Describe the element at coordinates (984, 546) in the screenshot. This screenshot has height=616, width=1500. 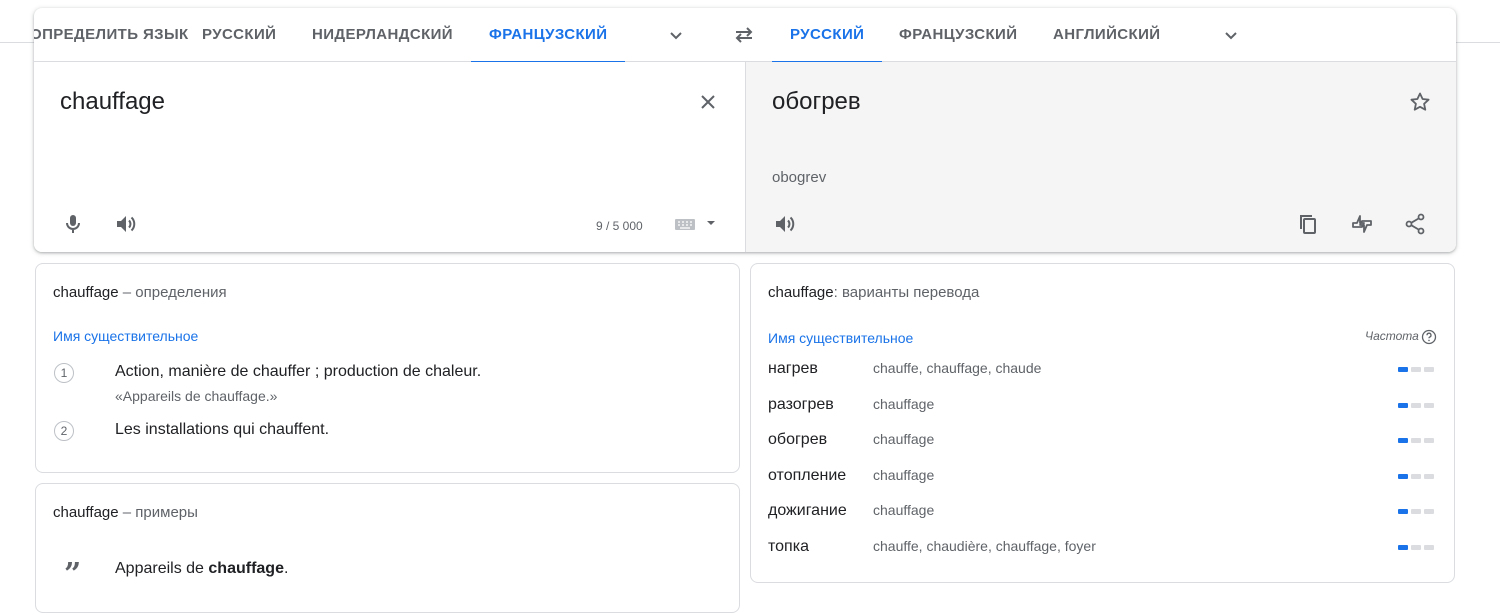
I see `reverse-translations: chauffe, chaudière, chauffage, foyer` at that location.